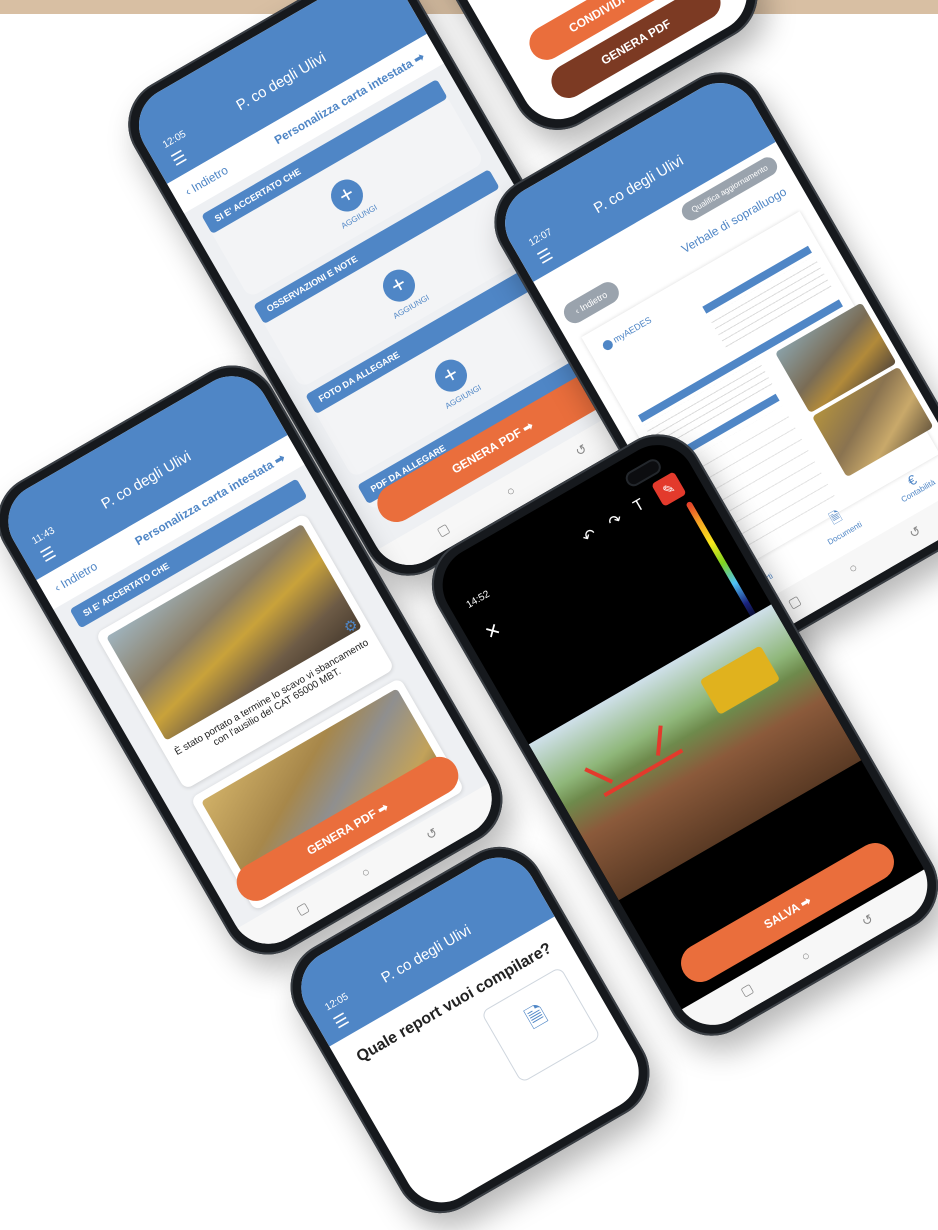  What do you see at coordinates (639, 506) in the screenshot?
I see `text-tool-icon: T` at bounding box center [639, 506].